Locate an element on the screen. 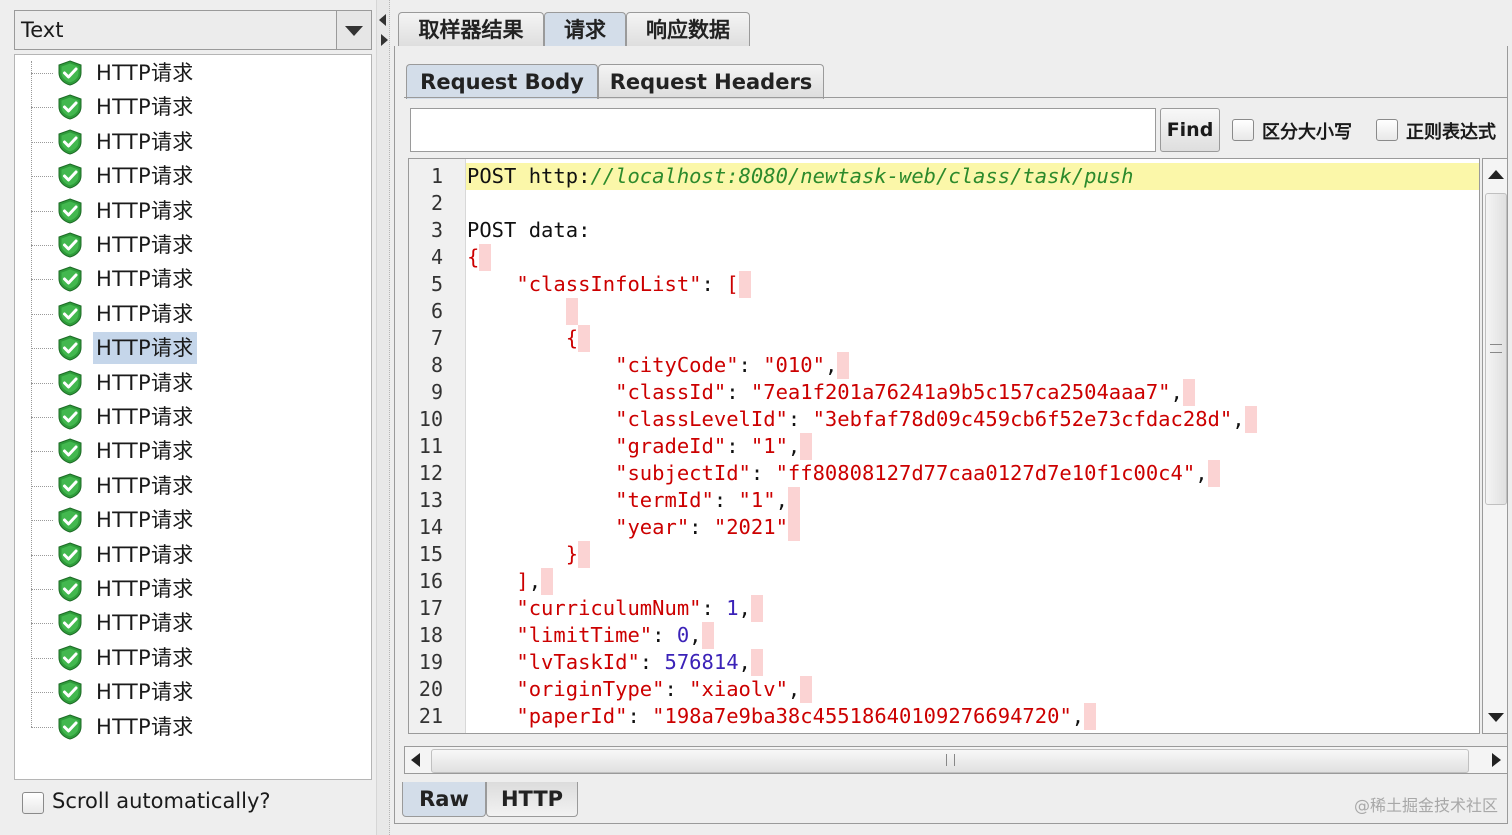 The width and height of the screenshot is (1512, 835). scroll-down-icon is located at coordinates (1496, 717).